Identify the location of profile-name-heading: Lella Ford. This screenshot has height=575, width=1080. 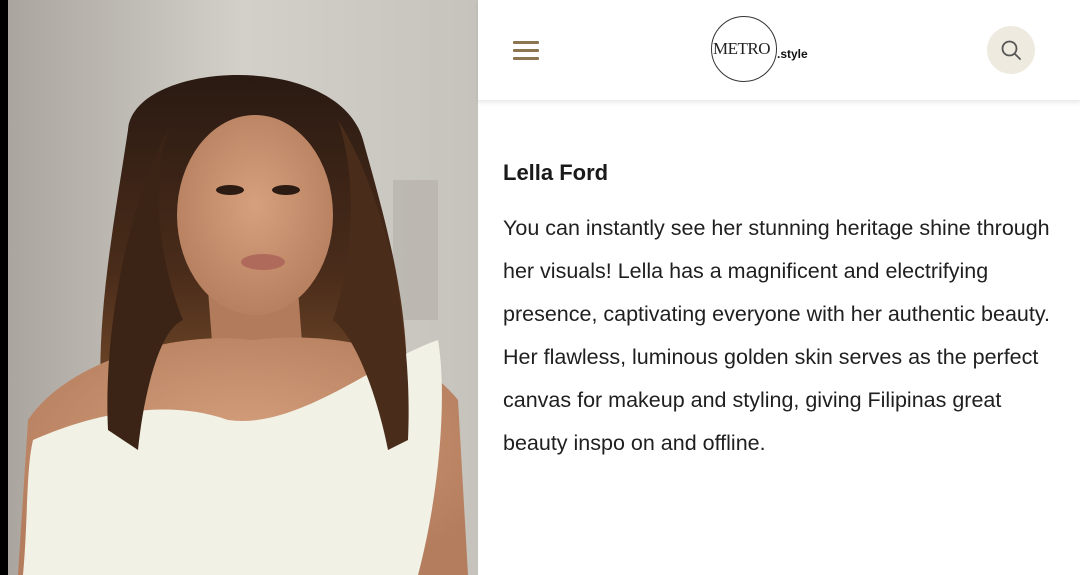
(556, 172).